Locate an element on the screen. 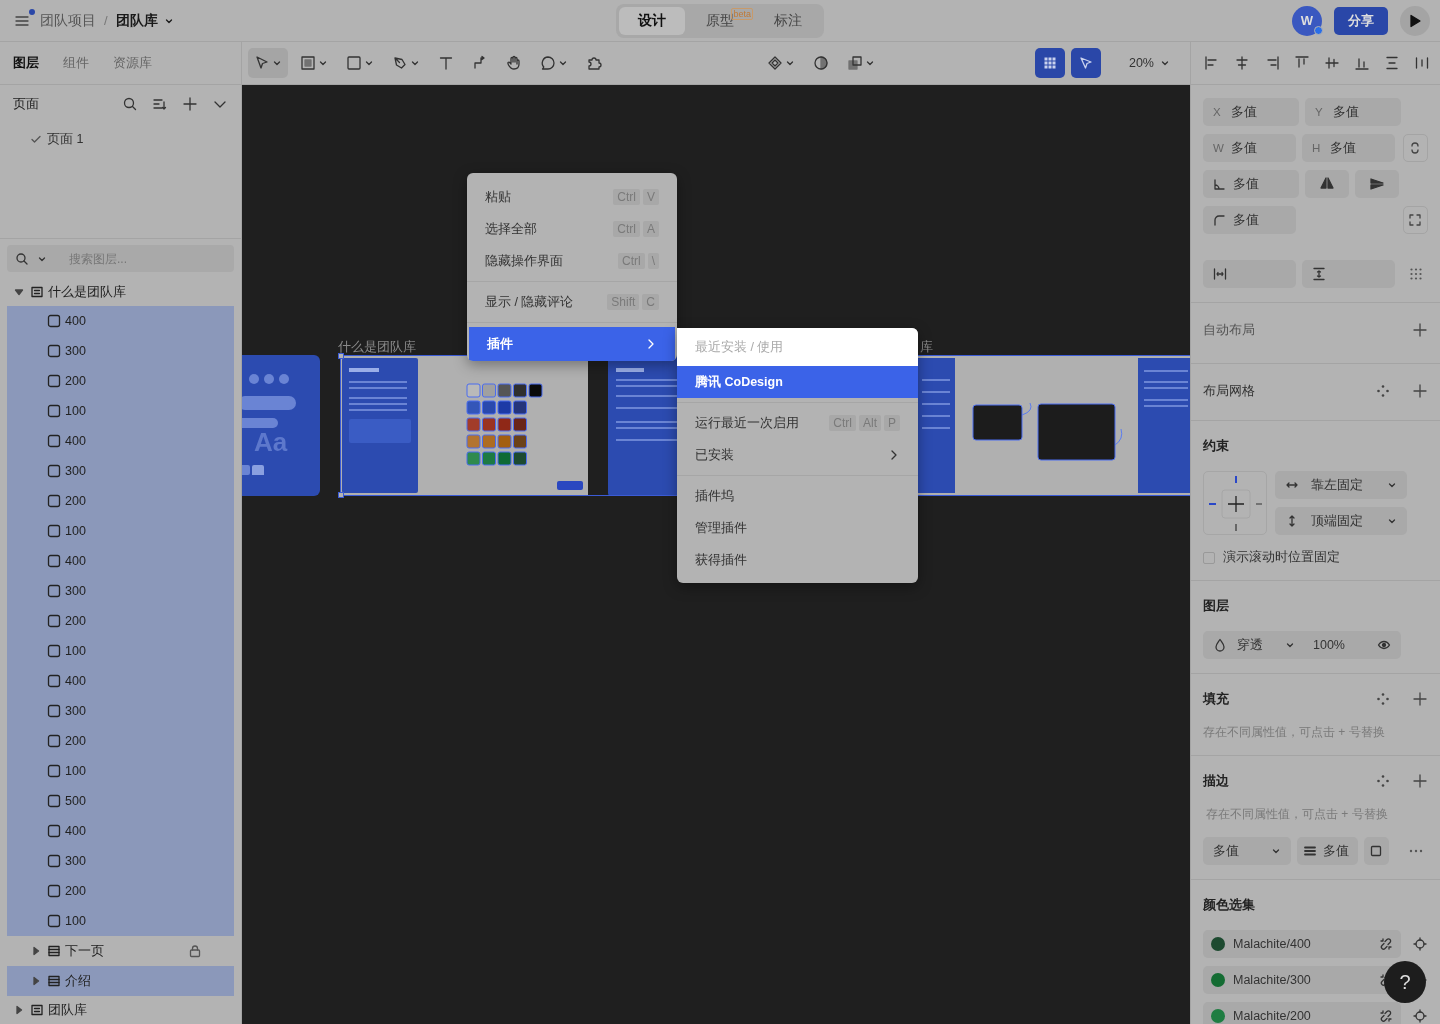  lock-icon is located at coordinates (195, 951).